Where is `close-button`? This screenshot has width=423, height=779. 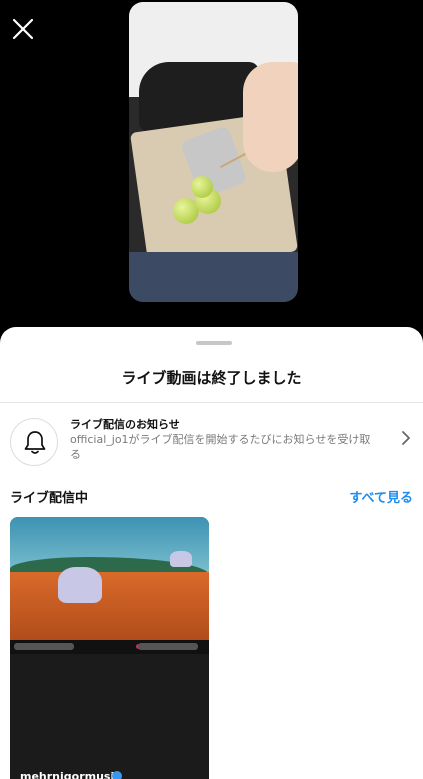
close-button is located at coordinates (23, 29).